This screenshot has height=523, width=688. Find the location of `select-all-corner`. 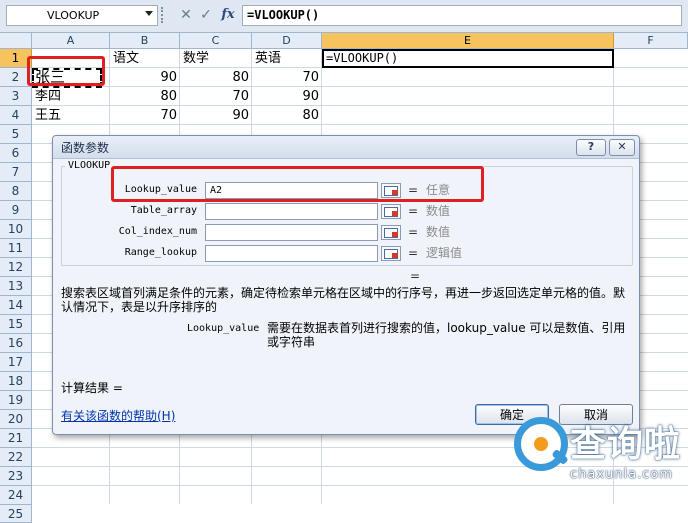

select-all-corner is located at coordinates (16, 40).